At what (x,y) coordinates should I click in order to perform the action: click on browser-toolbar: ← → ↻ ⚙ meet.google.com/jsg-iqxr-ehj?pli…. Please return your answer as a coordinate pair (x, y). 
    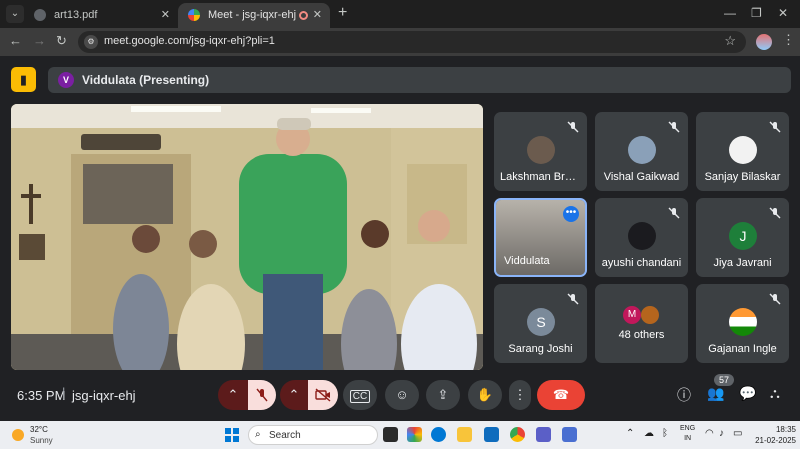
    Looking at the image, I should click on (400, 42).